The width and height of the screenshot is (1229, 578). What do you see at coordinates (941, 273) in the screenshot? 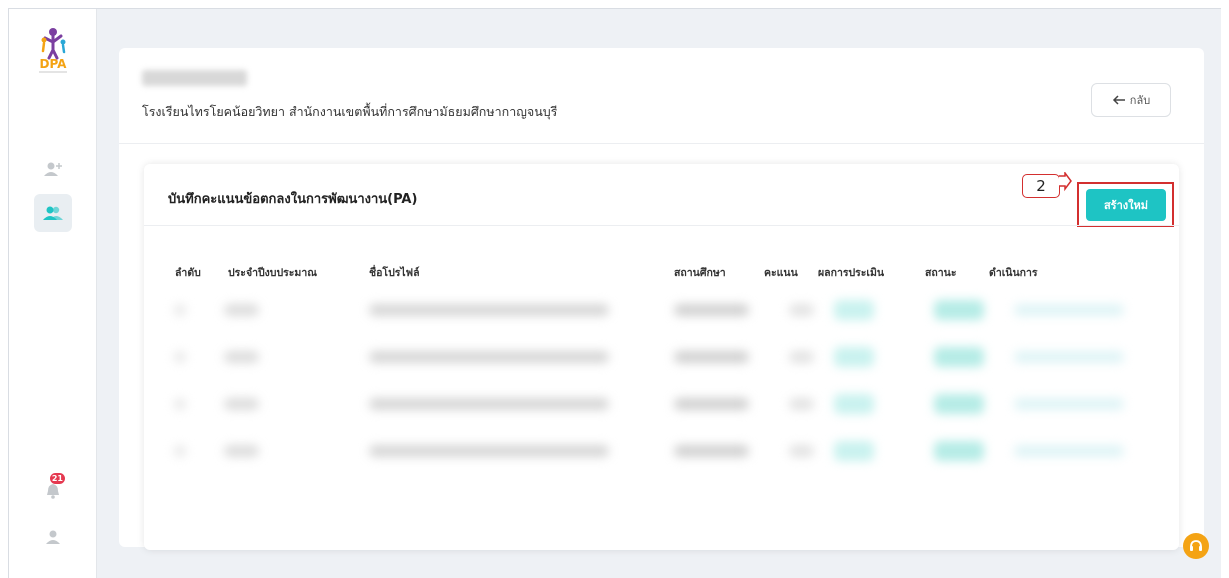
I see `col-header-status: สถานะ` at bounding box center [941, 273].